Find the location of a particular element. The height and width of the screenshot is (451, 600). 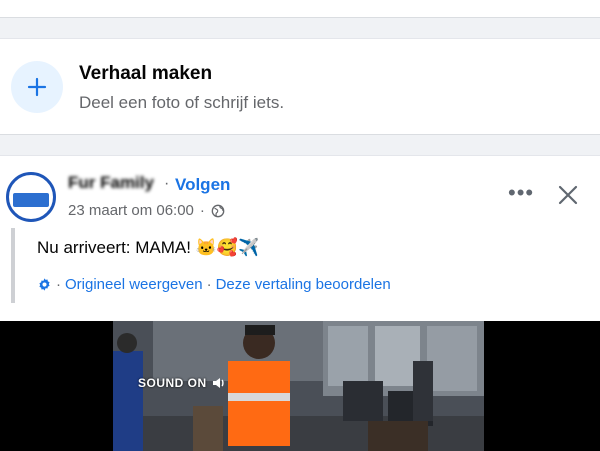

story-subtitle: Deel een foto of schrijf iets. is located at coordinates (182, 102).